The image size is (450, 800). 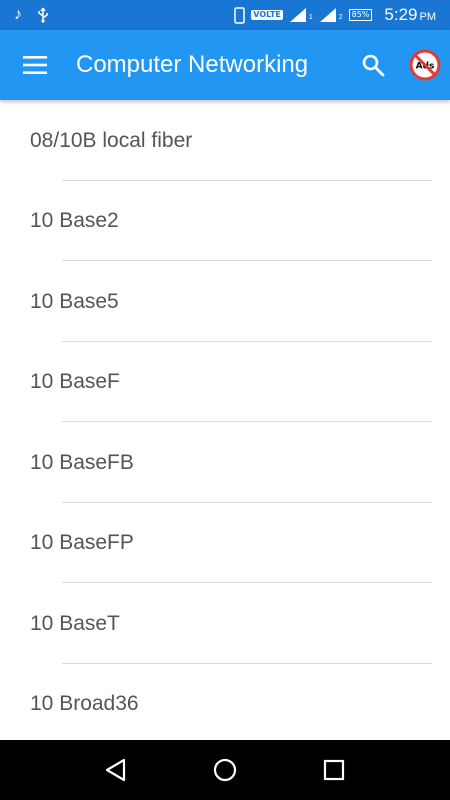 What do you see at coordinates (225, 140) in the screenshot?
I see `list-item: 08/10B local fiber` at bounding box center [225, 140].